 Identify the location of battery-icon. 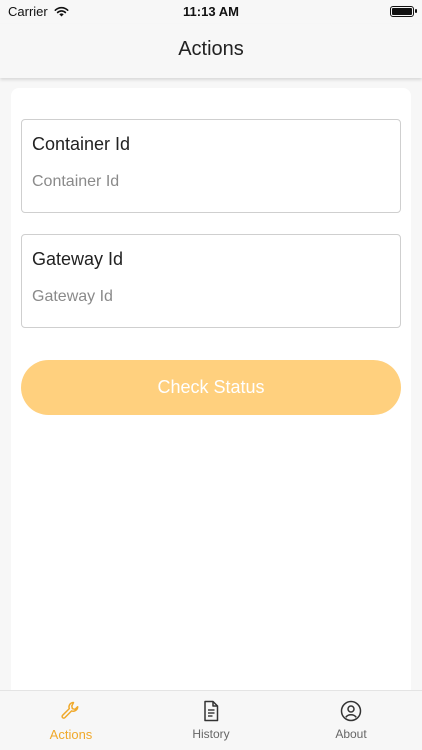
(403, 11).